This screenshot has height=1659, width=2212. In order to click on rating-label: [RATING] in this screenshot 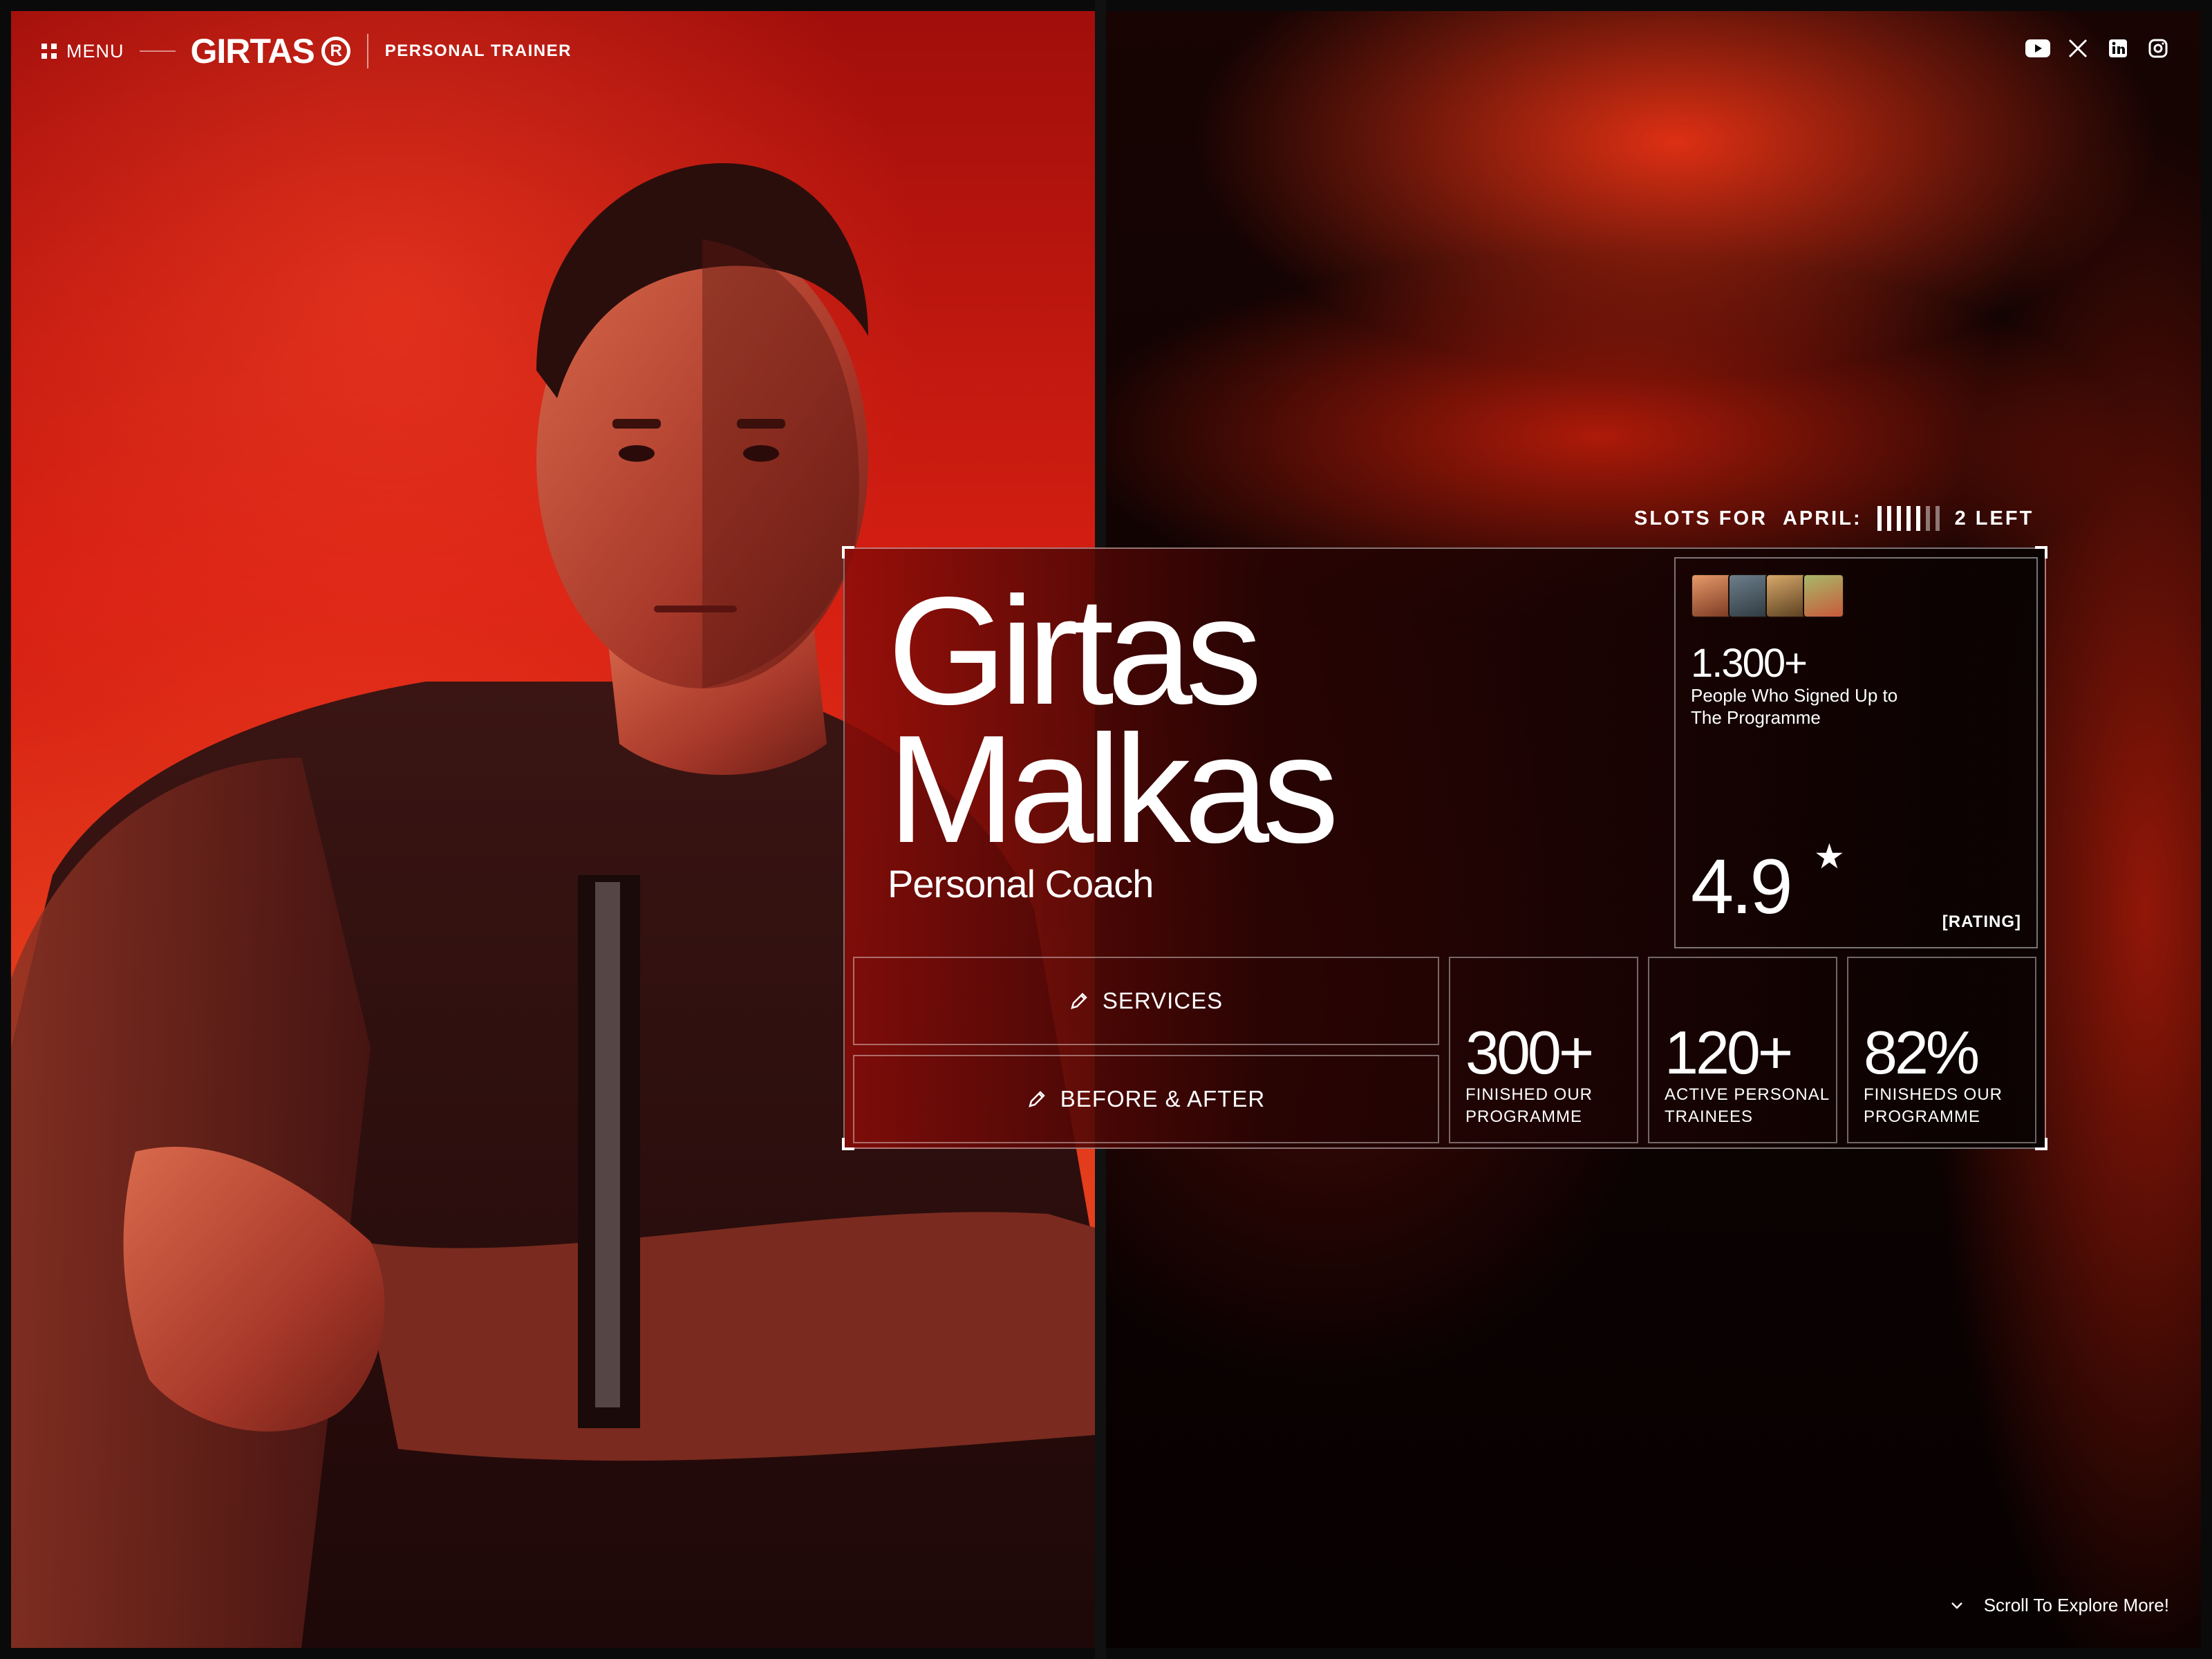, I will do `click(1981, 922)`.